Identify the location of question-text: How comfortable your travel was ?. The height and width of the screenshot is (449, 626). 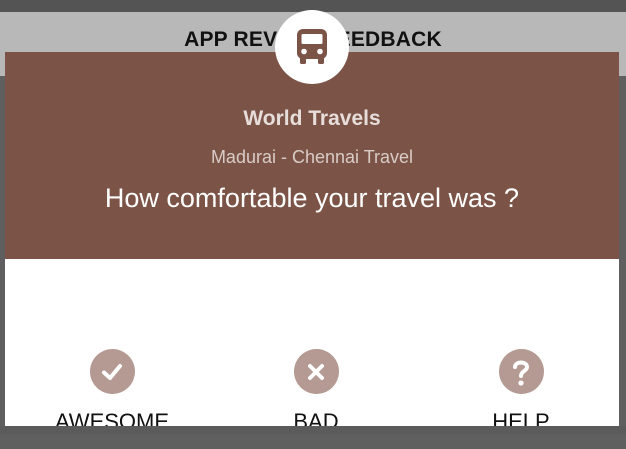
(312, 198).